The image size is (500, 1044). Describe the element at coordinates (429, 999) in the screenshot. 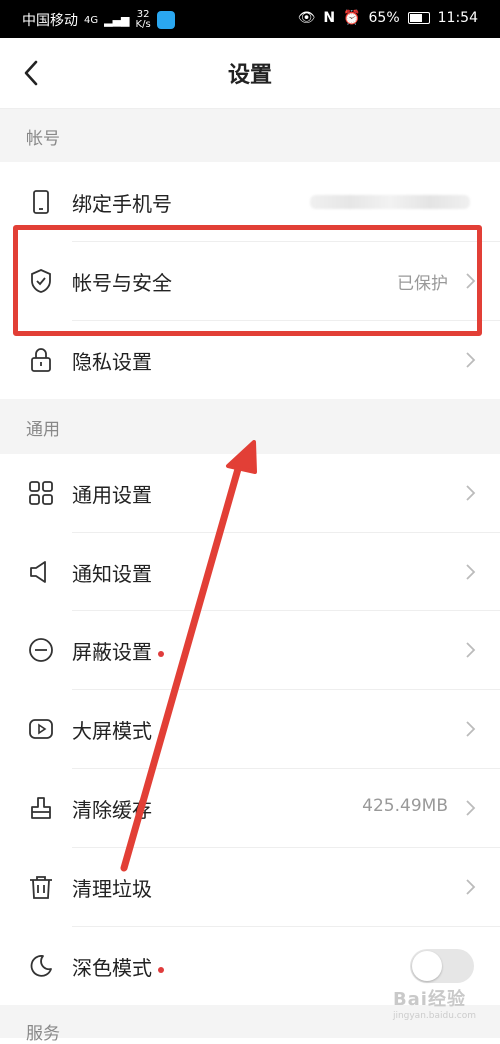

I see `watermark-text: Bai经验` at that location.